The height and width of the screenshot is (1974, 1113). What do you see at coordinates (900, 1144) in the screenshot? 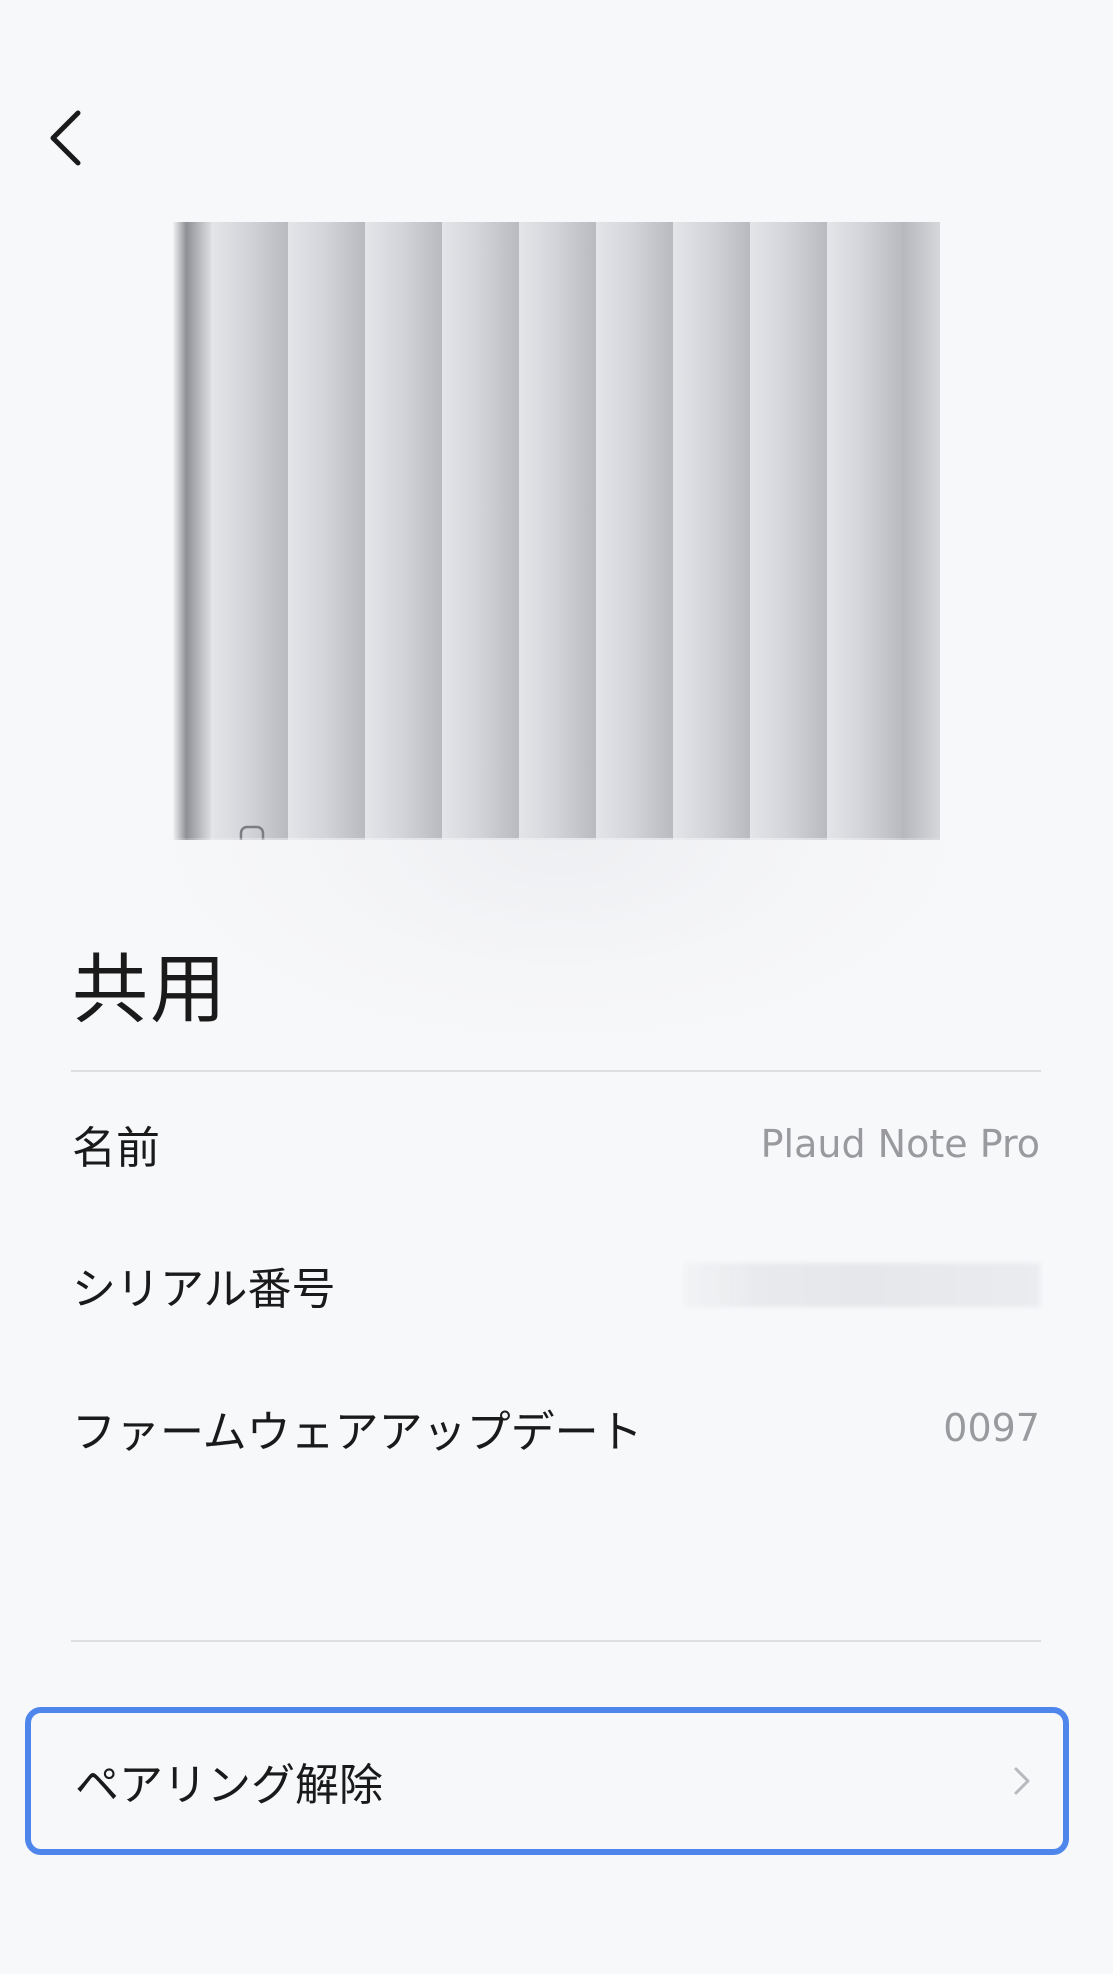
I see `name-value: Plaud Note Pro` at bounding box center [900, 1144].